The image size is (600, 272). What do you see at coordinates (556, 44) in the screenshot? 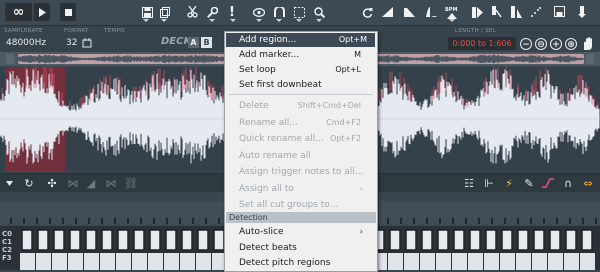
I see `plus-icon: +` at bounding box center [556, 44].